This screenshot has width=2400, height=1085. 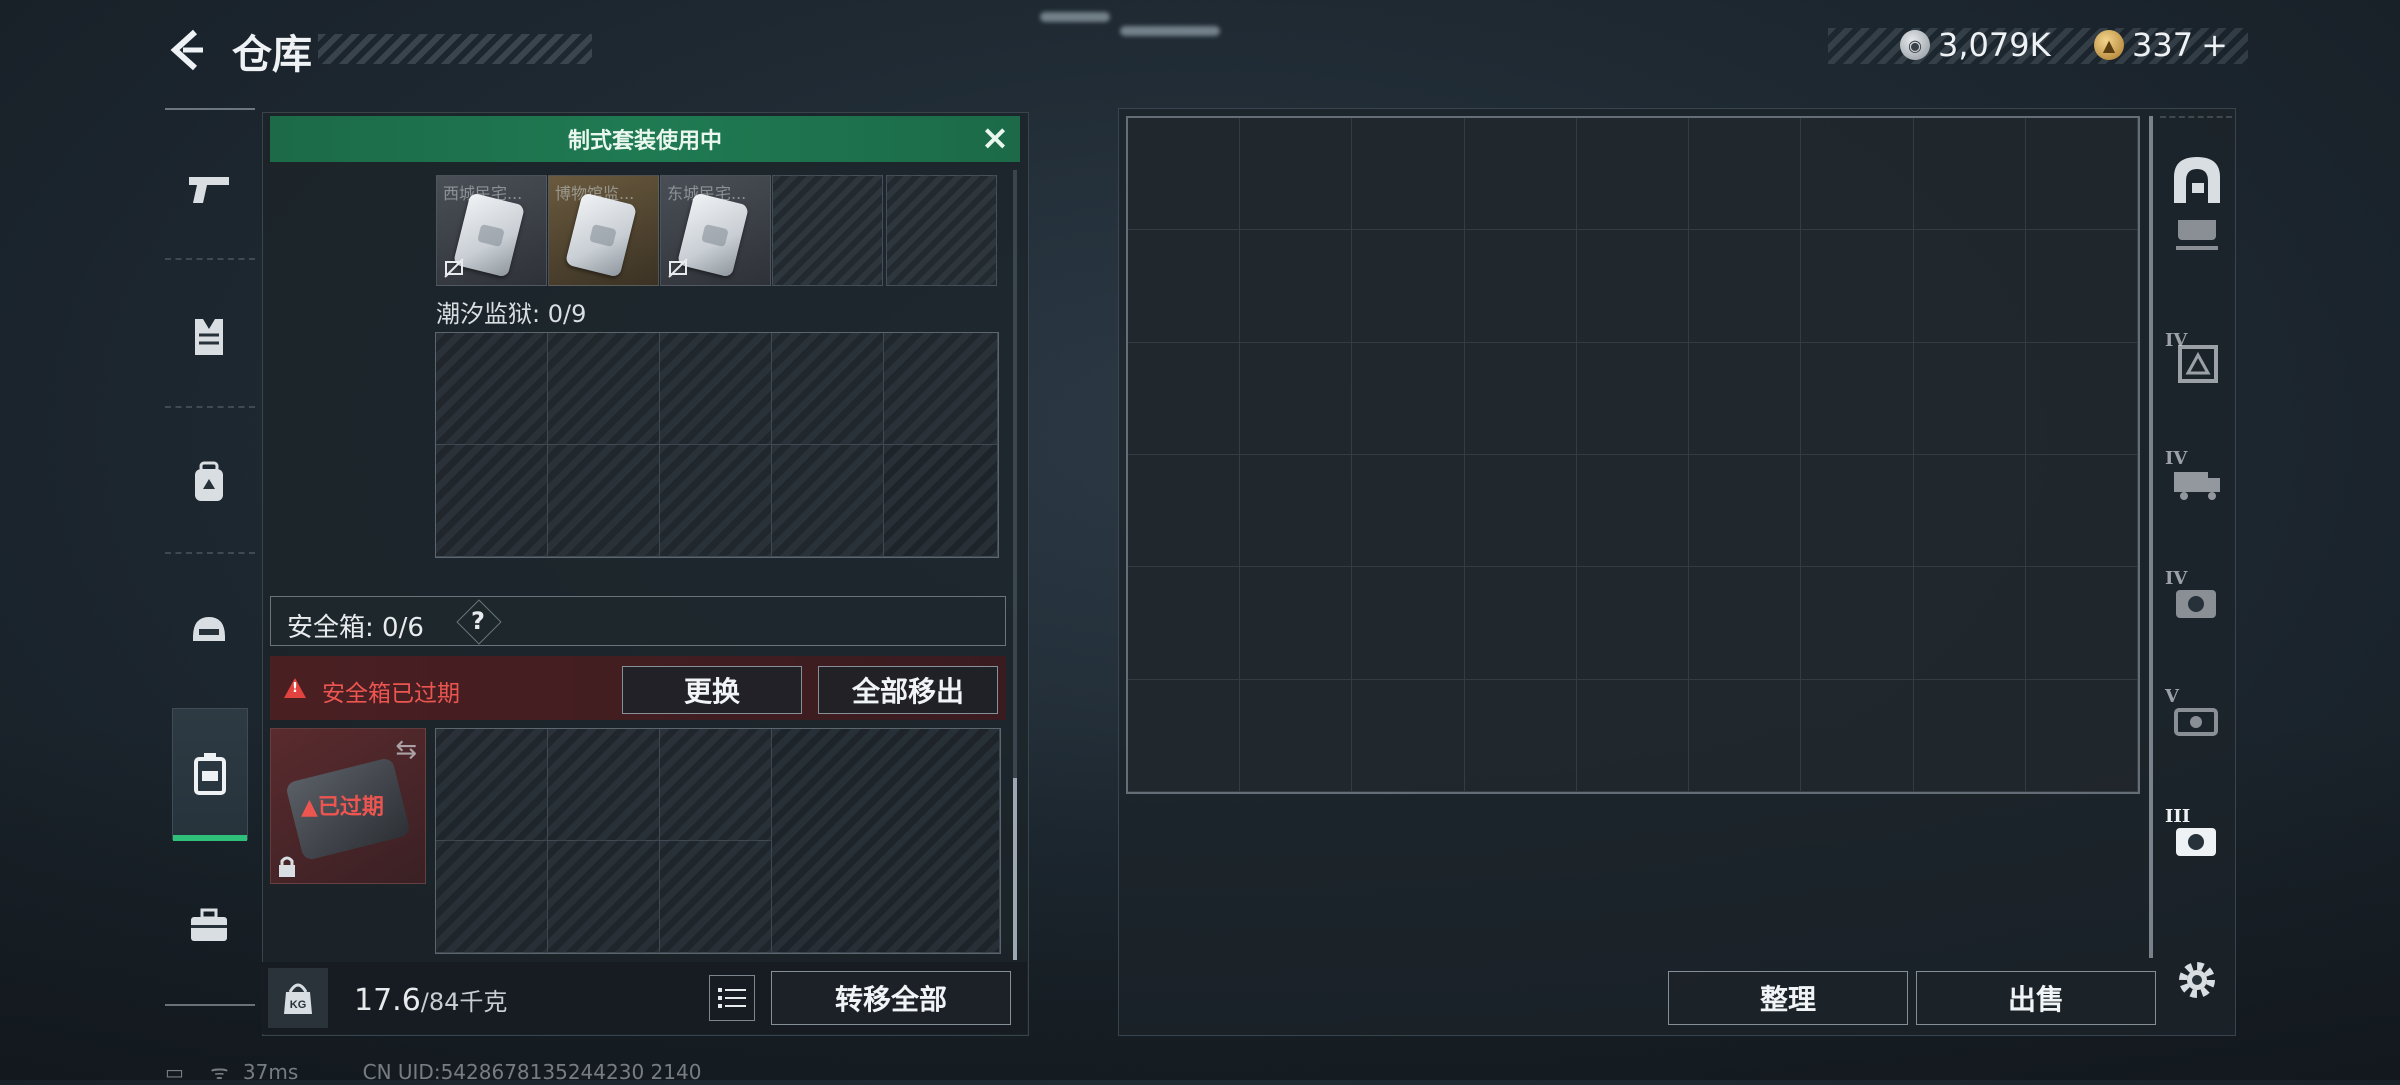 What do you see at coordinates (348, 806) in the screenshot?
I see `safe-box-item: ⇆ ▲已过期` at bounding box center [348, 806].